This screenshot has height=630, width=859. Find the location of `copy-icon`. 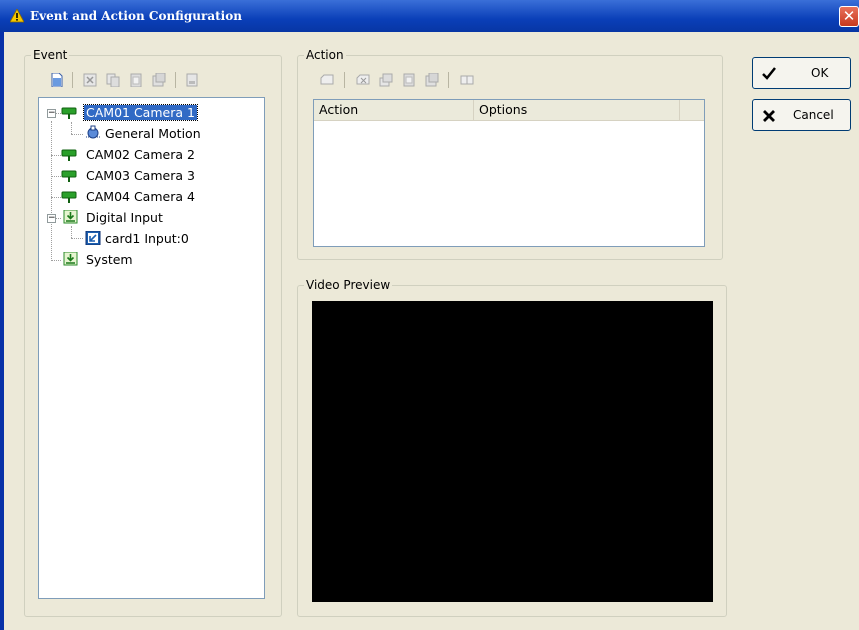

copy-icon is located at coordinates (113, 80).